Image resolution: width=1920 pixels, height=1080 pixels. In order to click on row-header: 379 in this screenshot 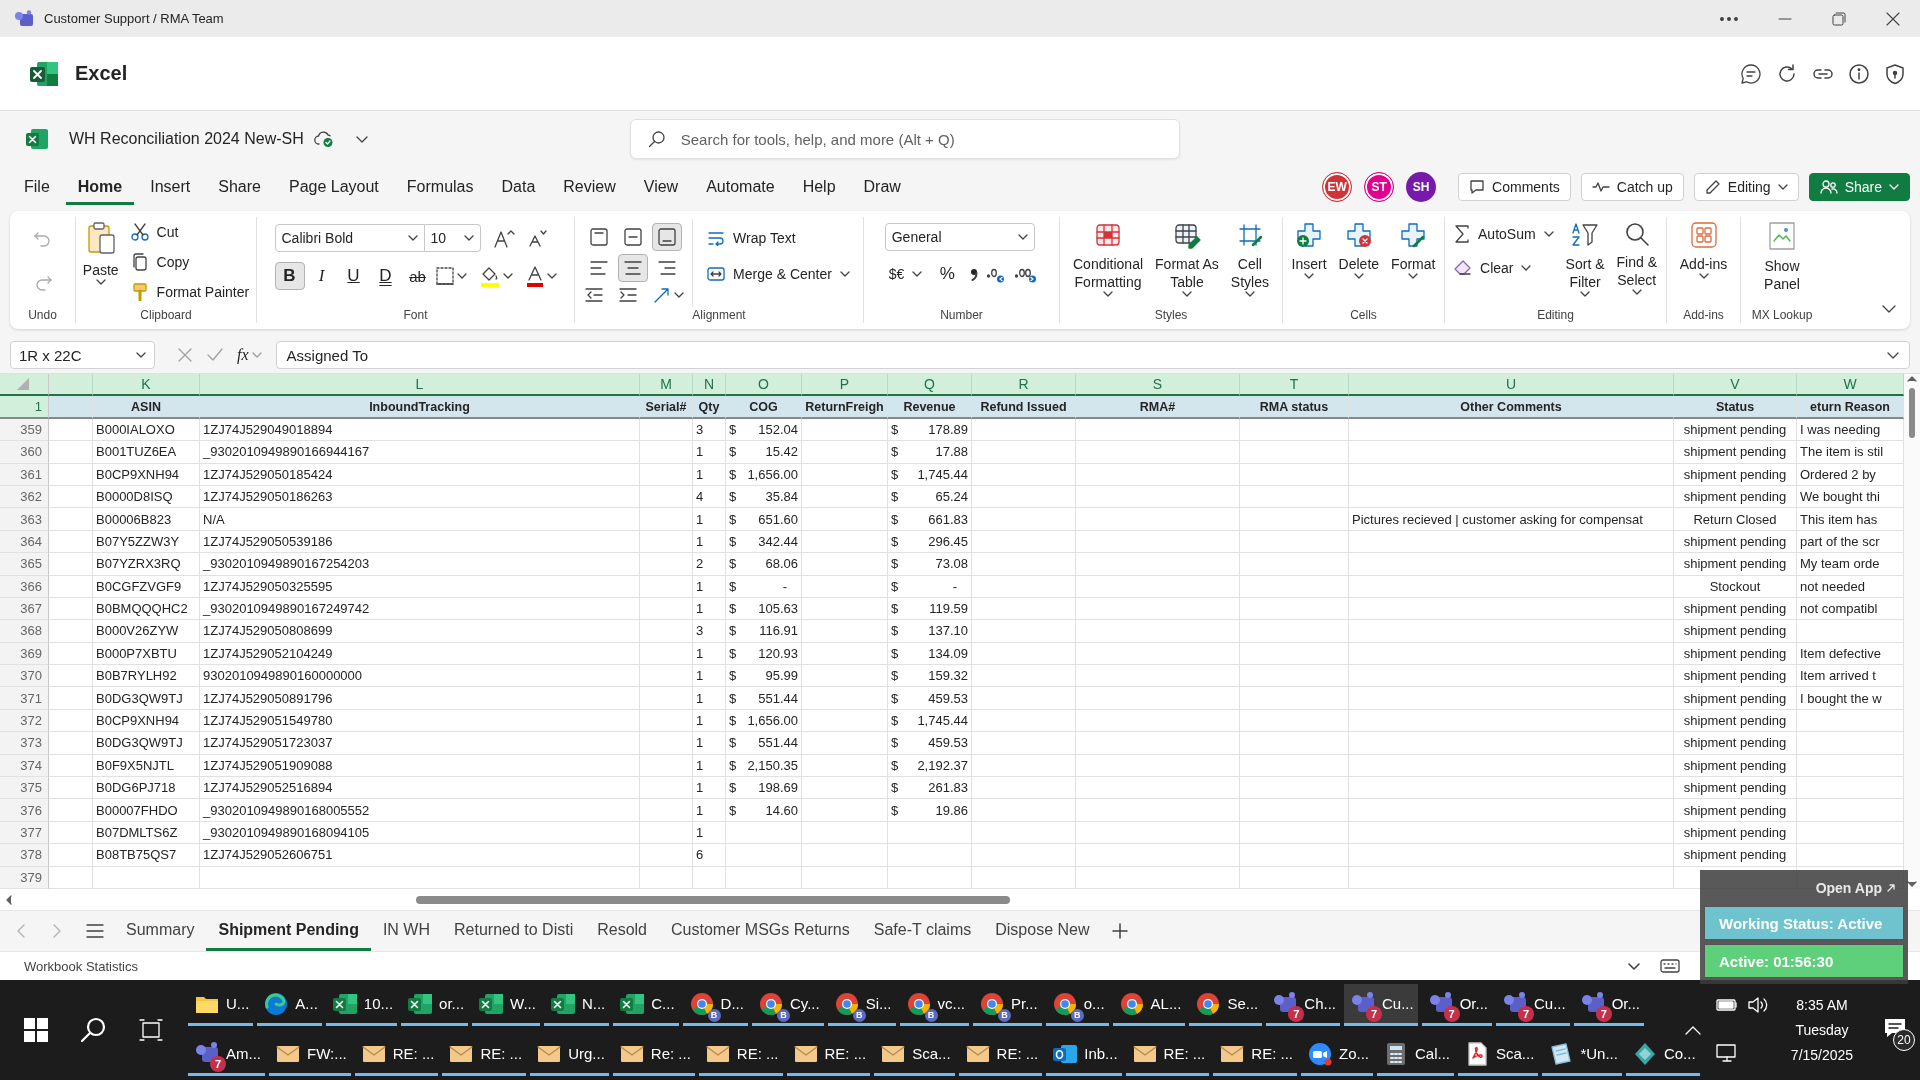, I will do `click(24, 877)`.